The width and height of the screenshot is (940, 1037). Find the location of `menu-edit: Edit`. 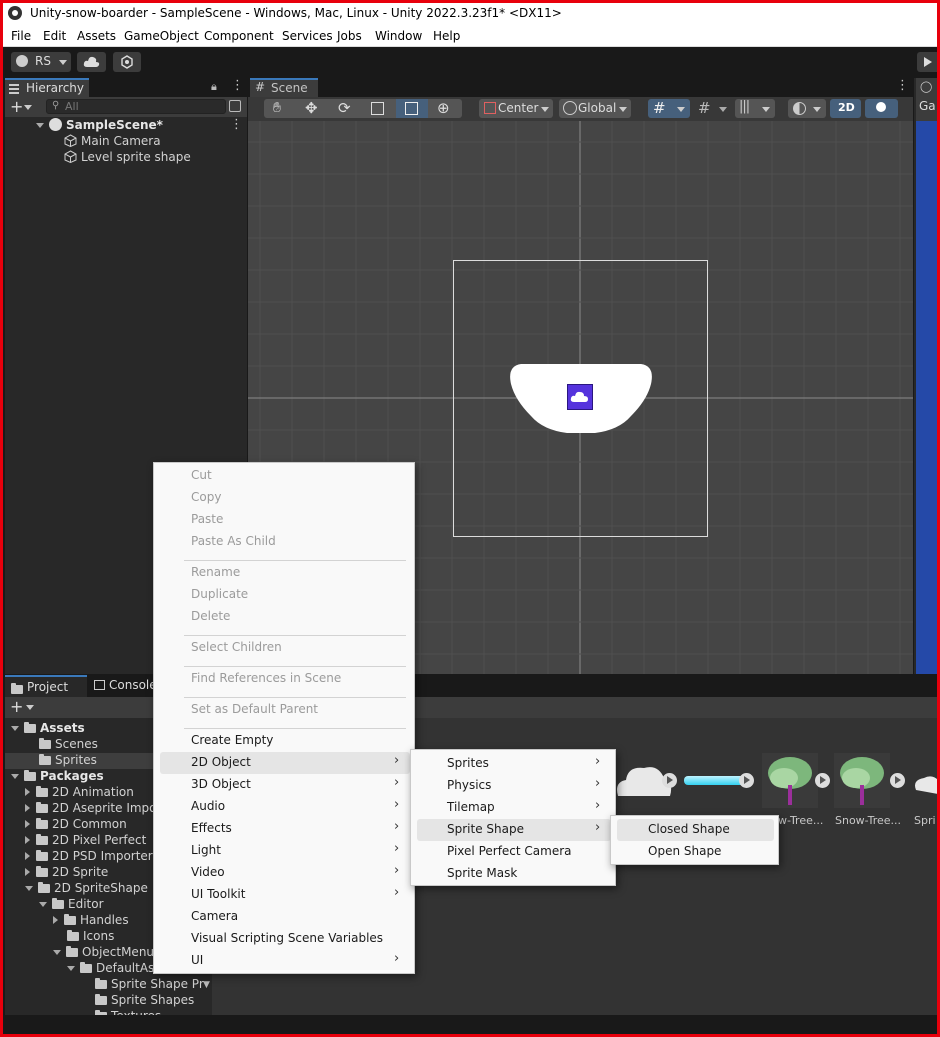

menu-edit: Edit is located at coordinates (54, 36).